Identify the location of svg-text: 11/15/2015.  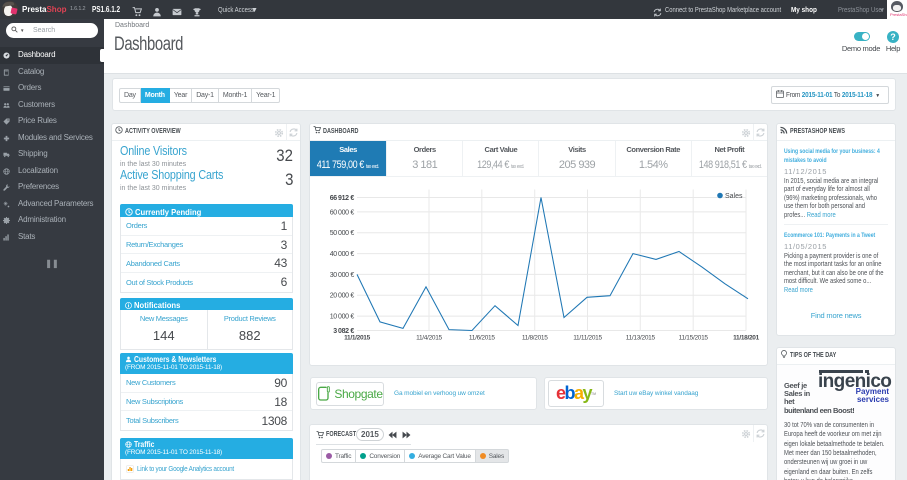
(694, 338).